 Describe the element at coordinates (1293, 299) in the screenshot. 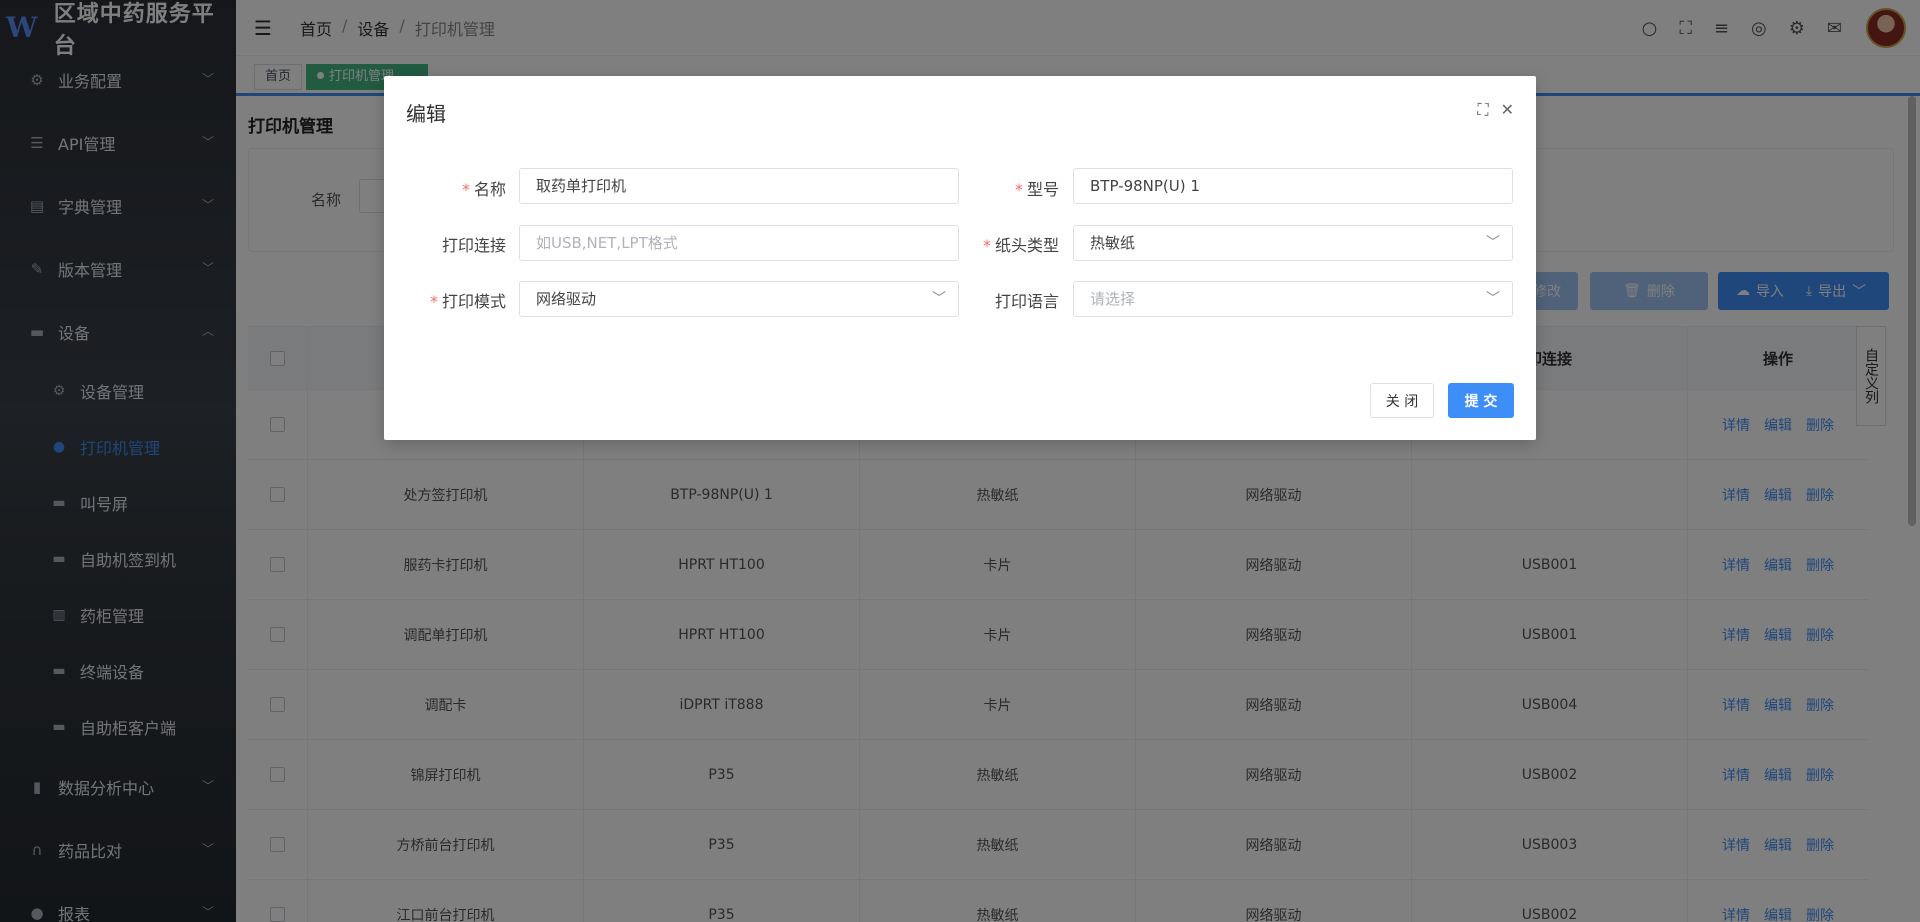

I see `print-language-select: 请选择 ﹀` at that location.